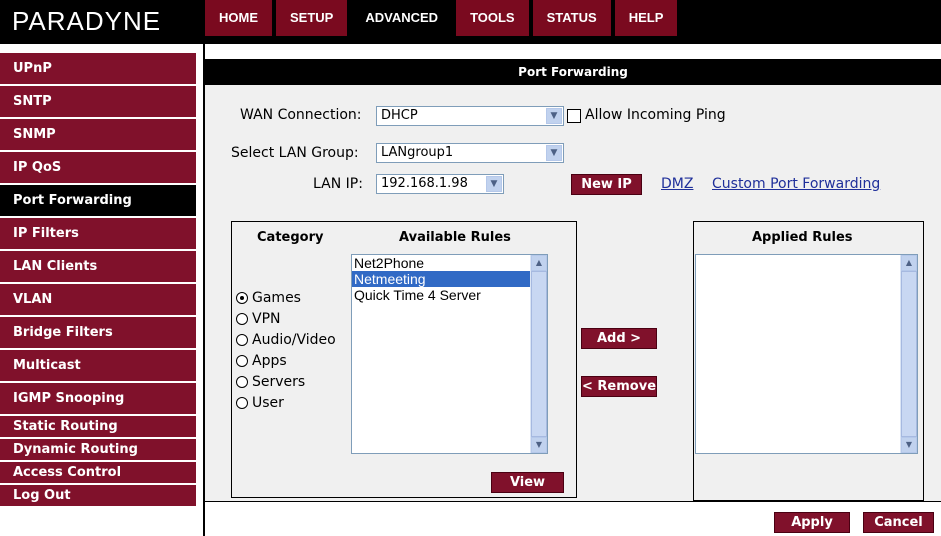  I want to click on wan-connection-value: DHCP, so click(399, 115).